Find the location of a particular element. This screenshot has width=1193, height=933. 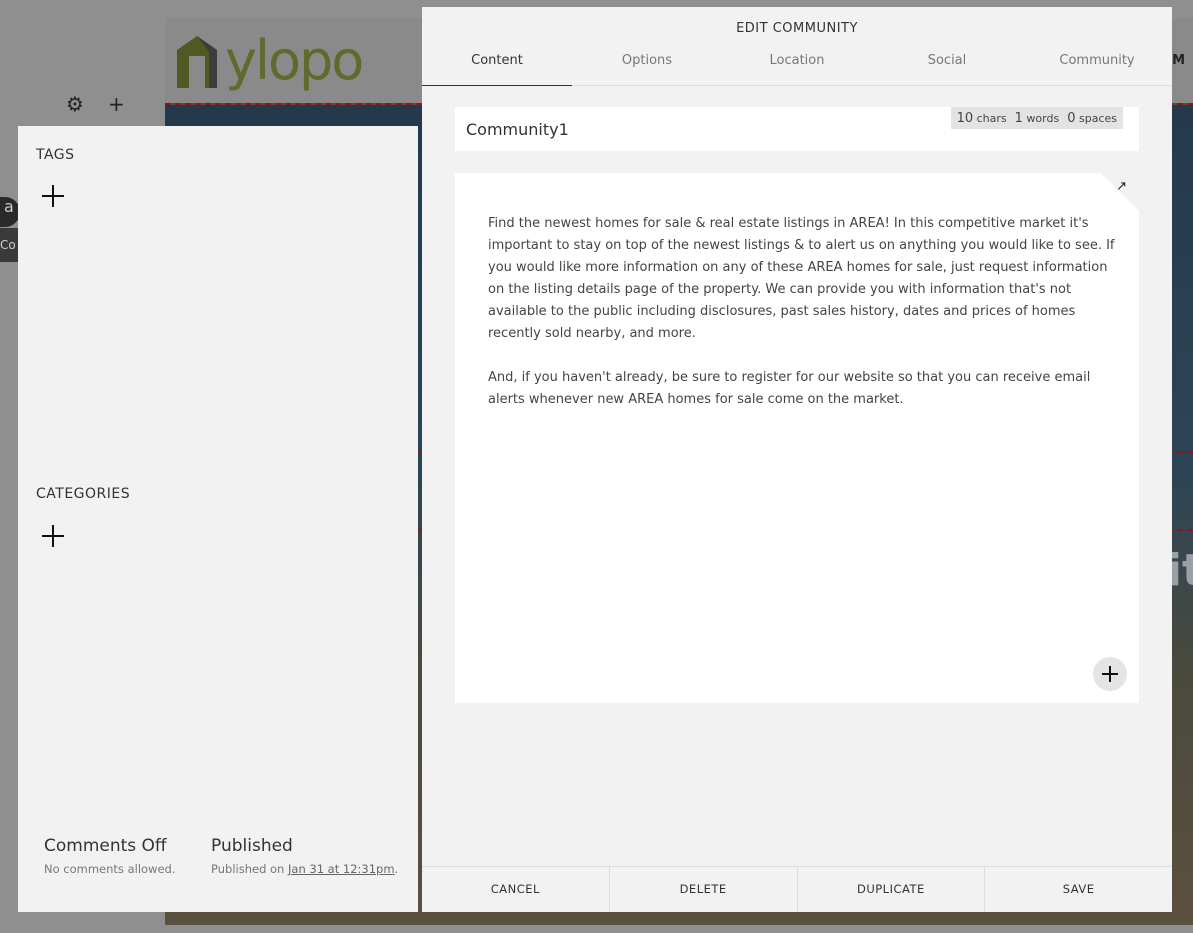

tab-location: Location is located at coordinates (797, 65).